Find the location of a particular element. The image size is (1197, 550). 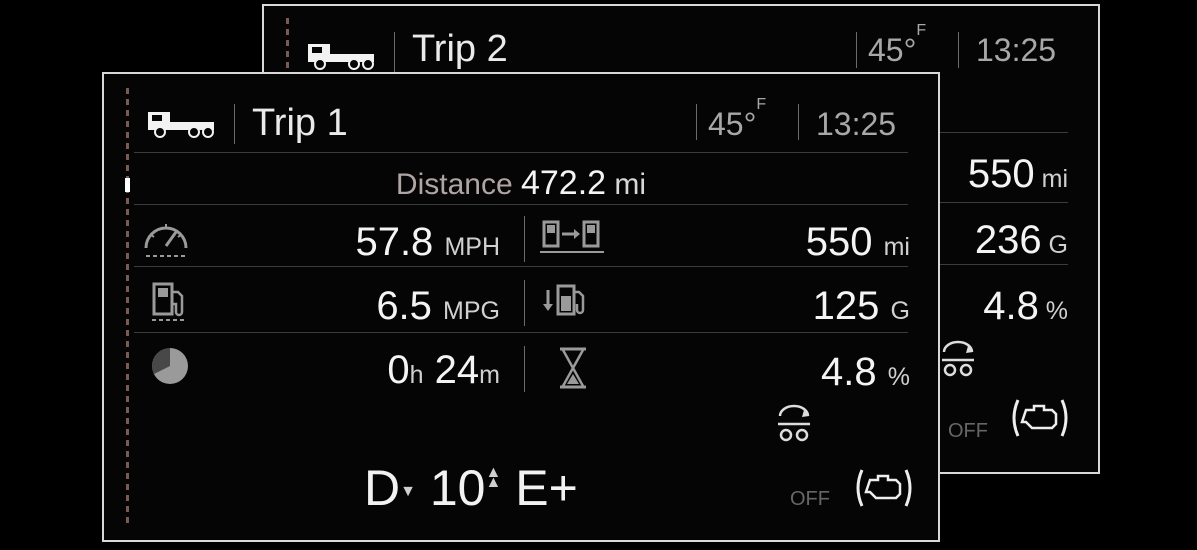

trip2-range-value: 550 mi is located at coordinates (1017, 174).